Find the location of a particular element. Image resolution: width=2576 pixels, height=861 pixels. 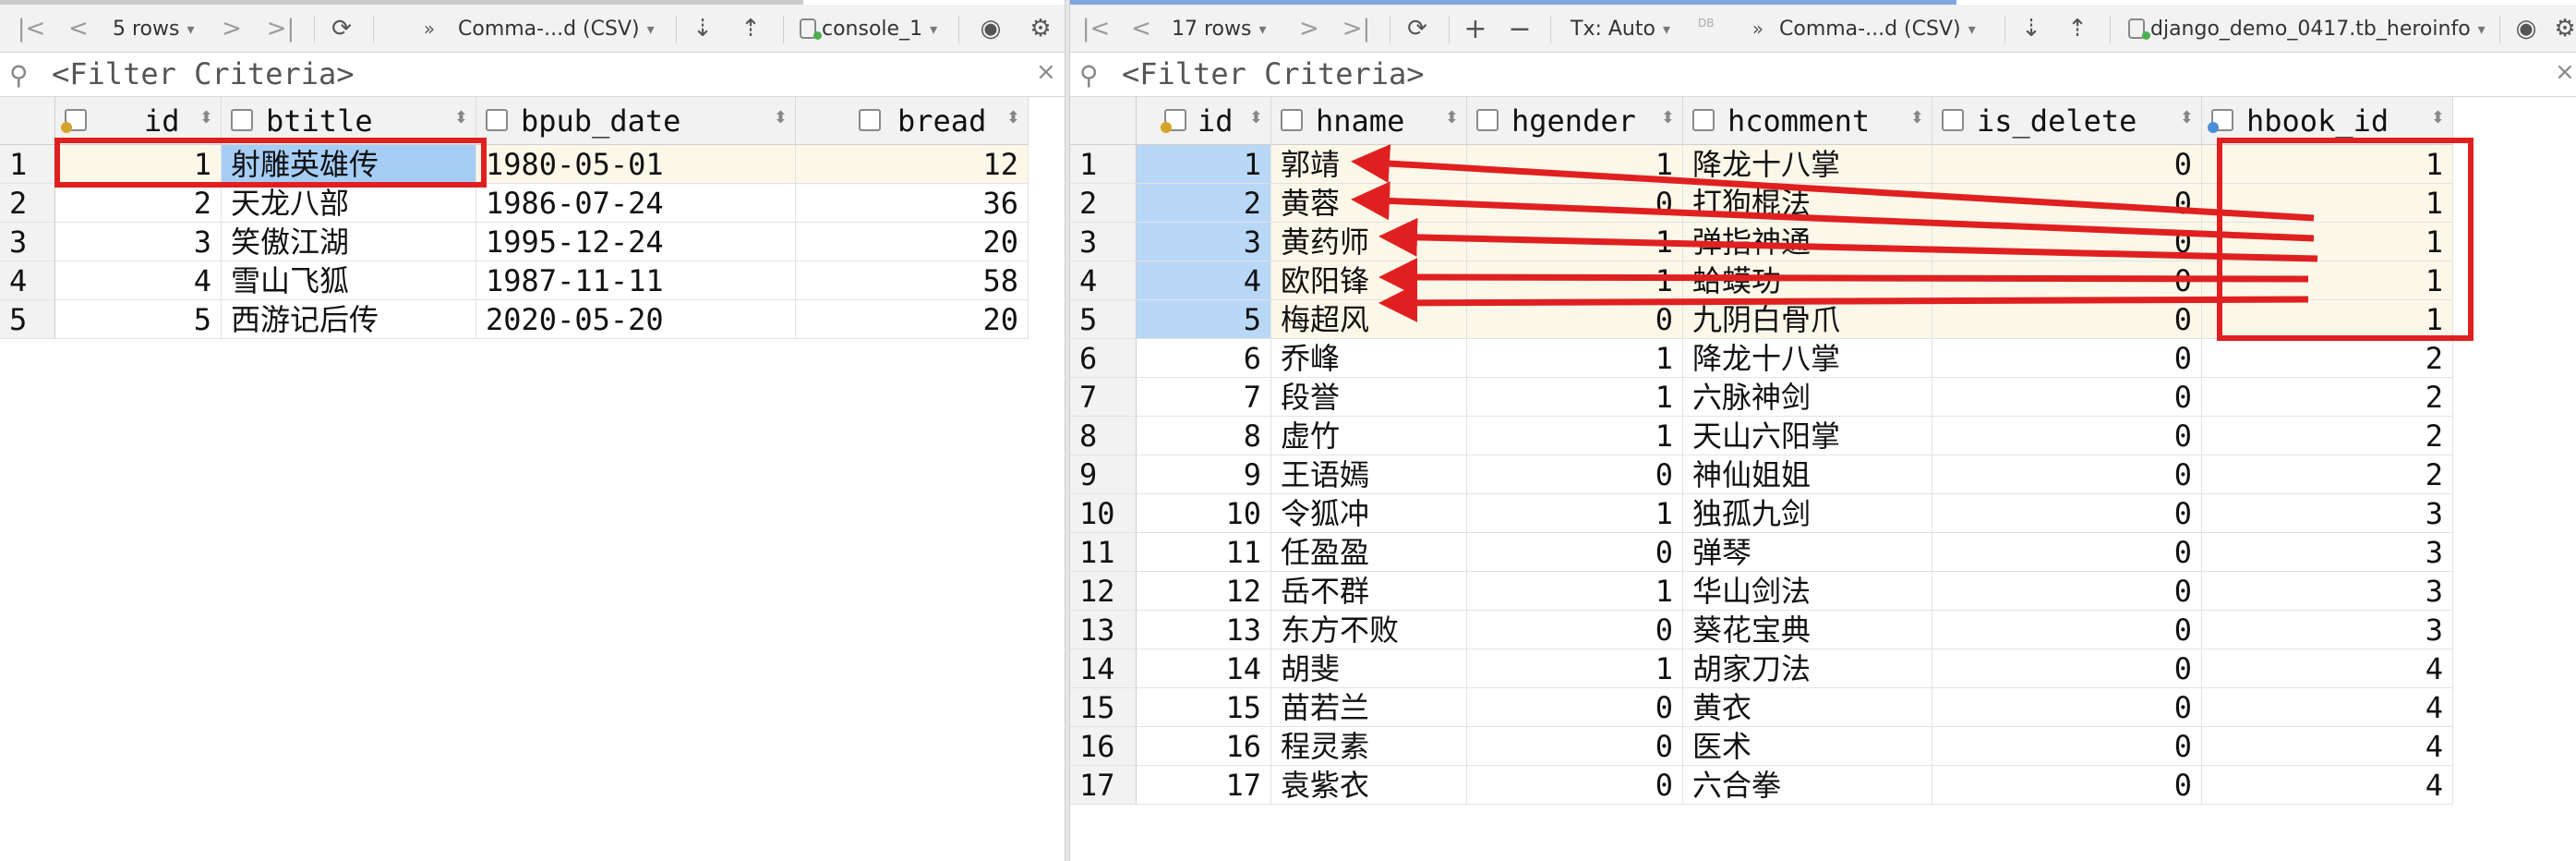

cell-hcomment: 独孤九剑 is located at coordinates (1807, 513).